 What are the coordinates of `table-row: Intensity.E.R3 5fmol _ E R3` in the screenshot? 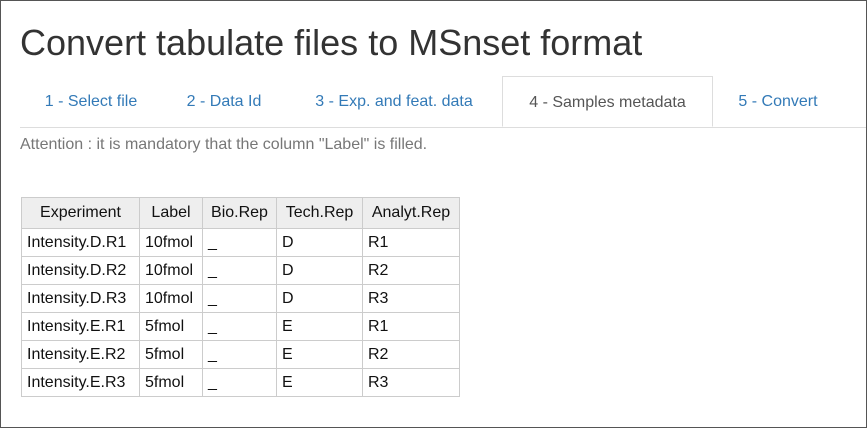 It's located at (240, 382).